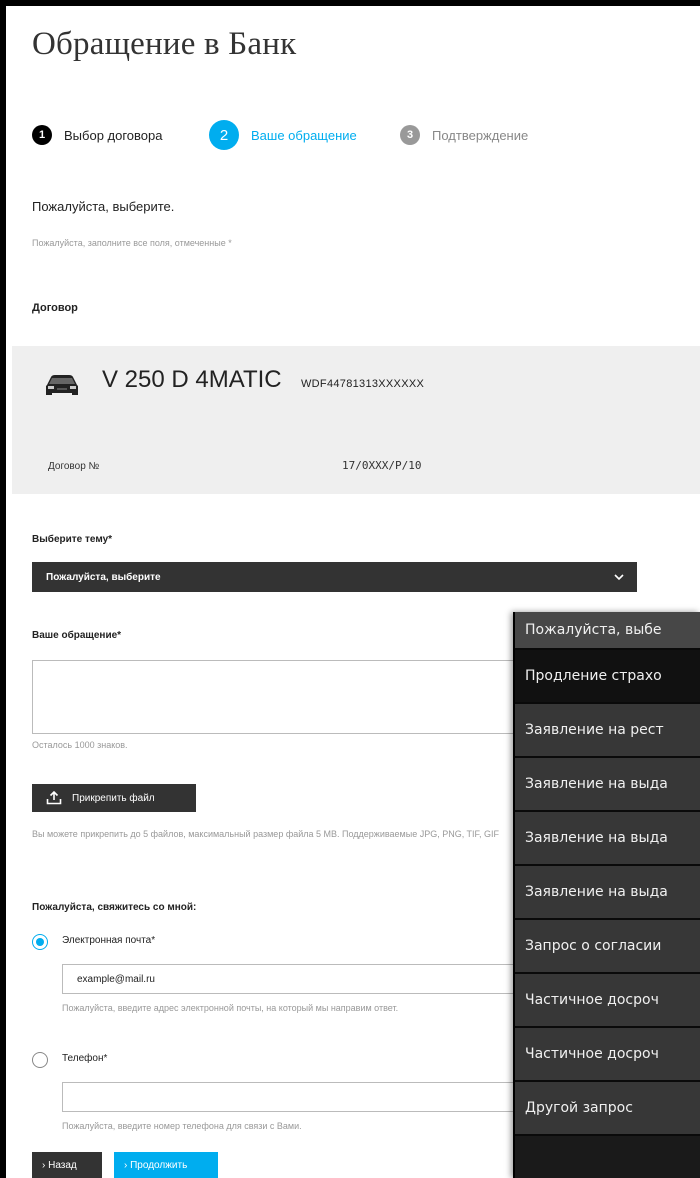 Image resolution: width=700 pixels, height=1178 pixels. I want to click on step-1-label: Выбор договора, so click(113, 135).